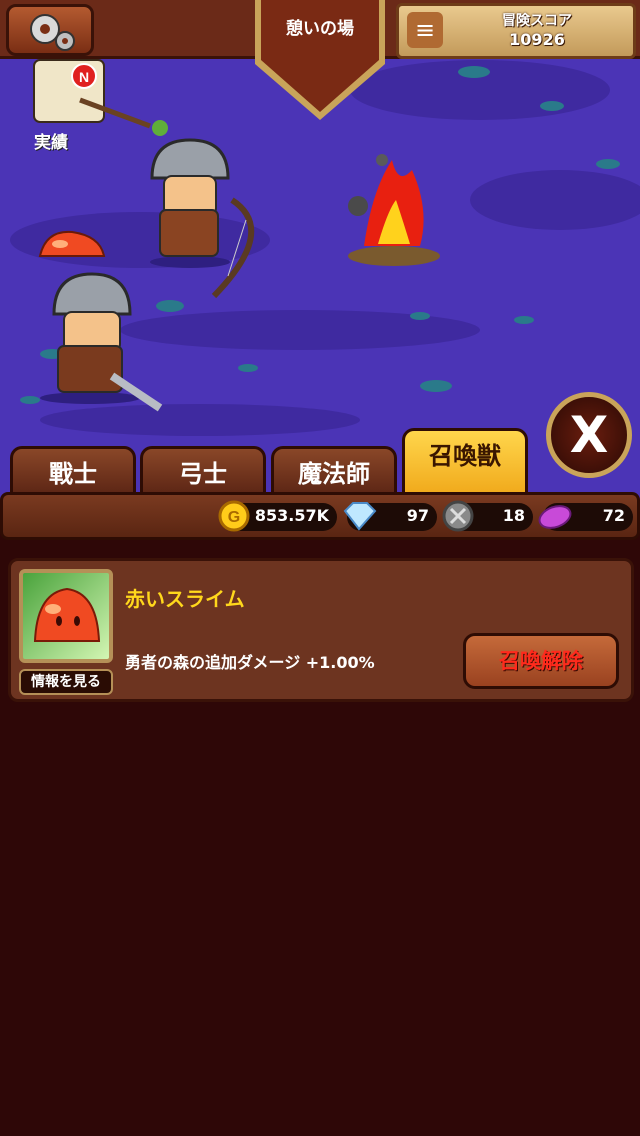 The image size is (640, 1136). I want to click on close-button: X, so click(589, 435).